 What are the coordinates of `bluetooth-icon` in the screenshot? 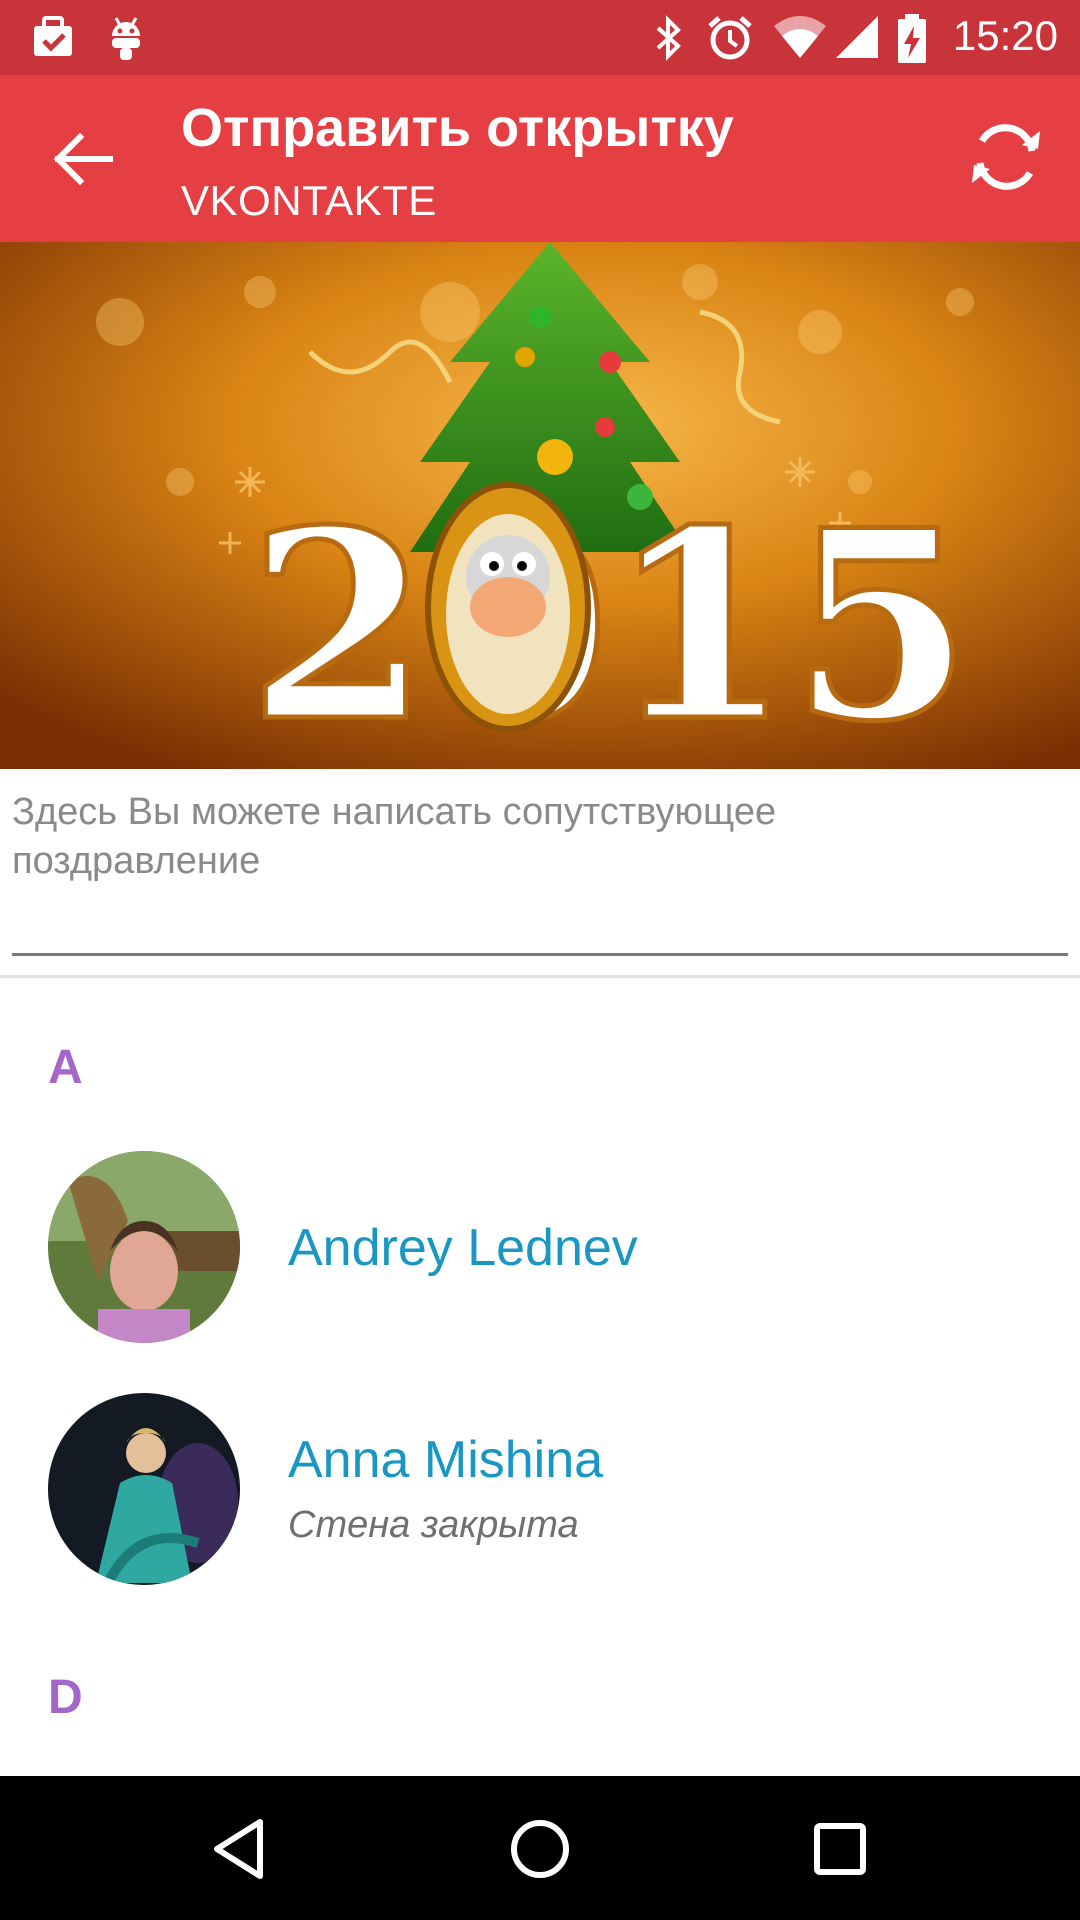 It's located at (668, 38).